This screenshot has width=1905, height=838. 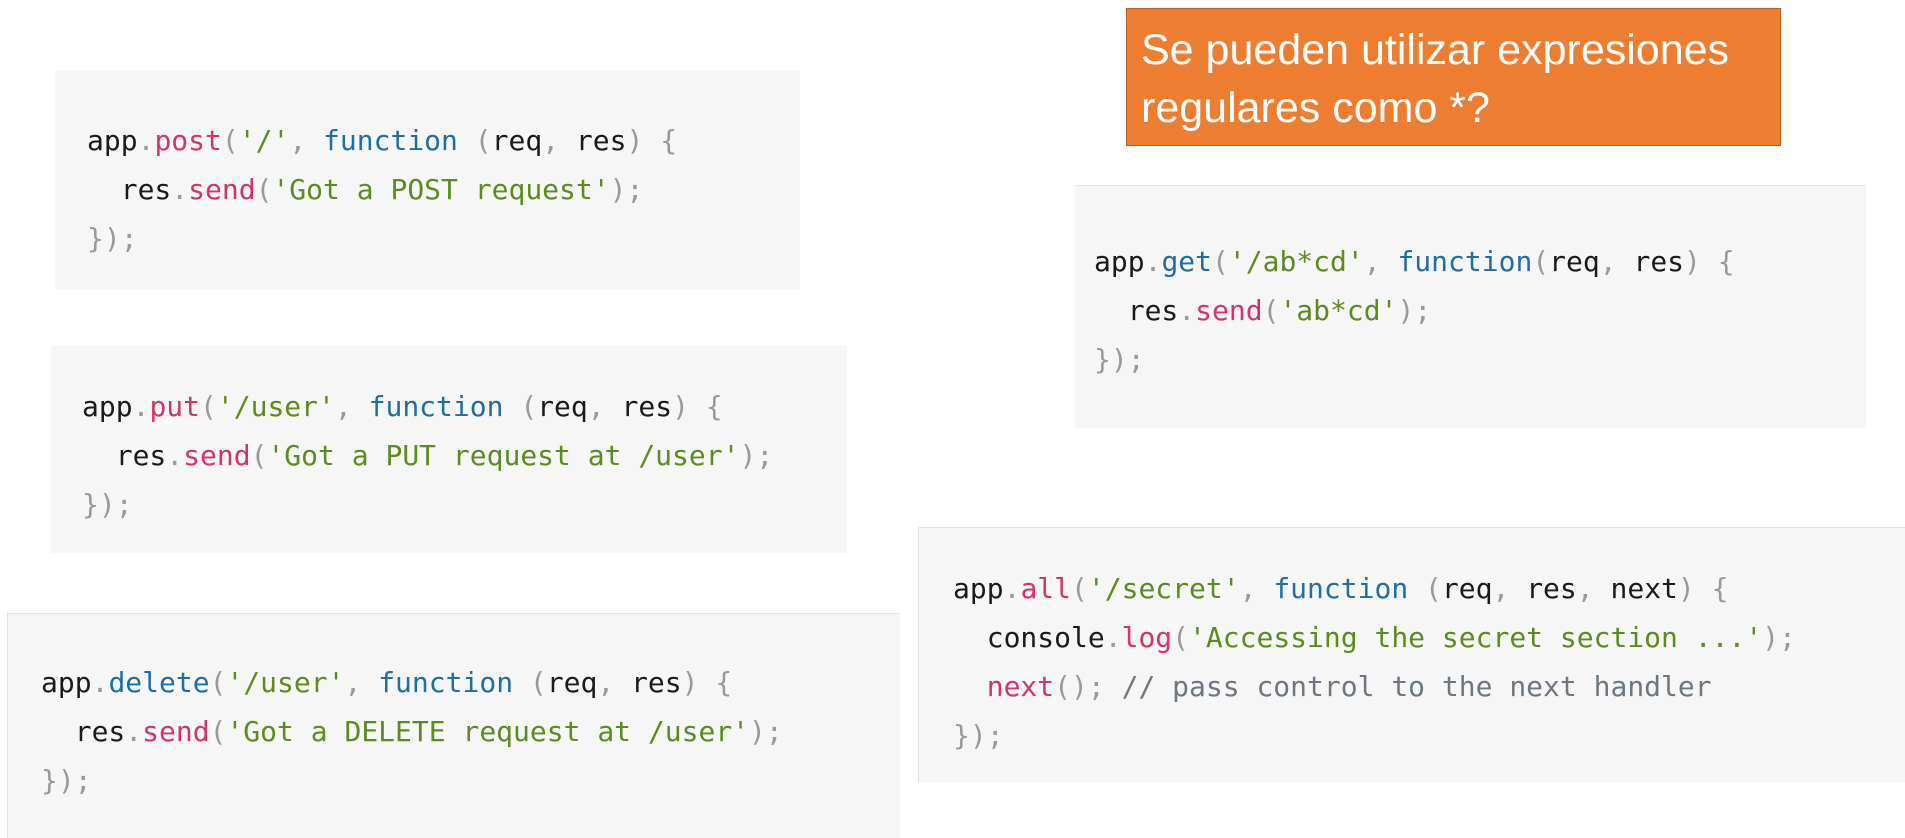 What do you see at coordinates (159, 682) in the screenshot?
I see `code-method: delete` at bounding box center [159, 682].